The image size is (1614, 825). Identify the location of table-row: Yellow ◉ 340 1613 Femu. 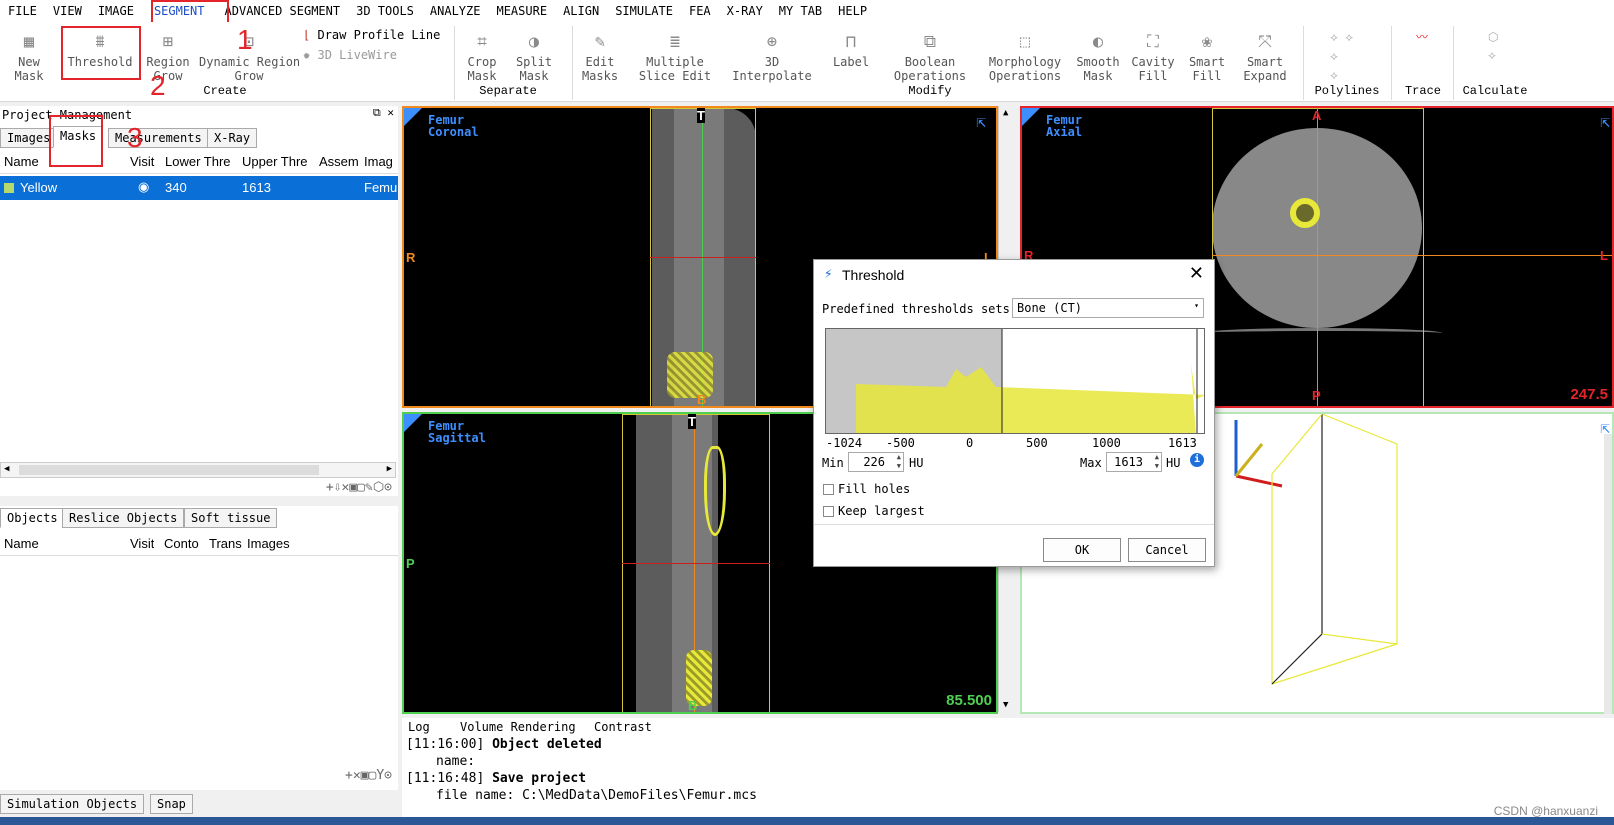
(199, 188).